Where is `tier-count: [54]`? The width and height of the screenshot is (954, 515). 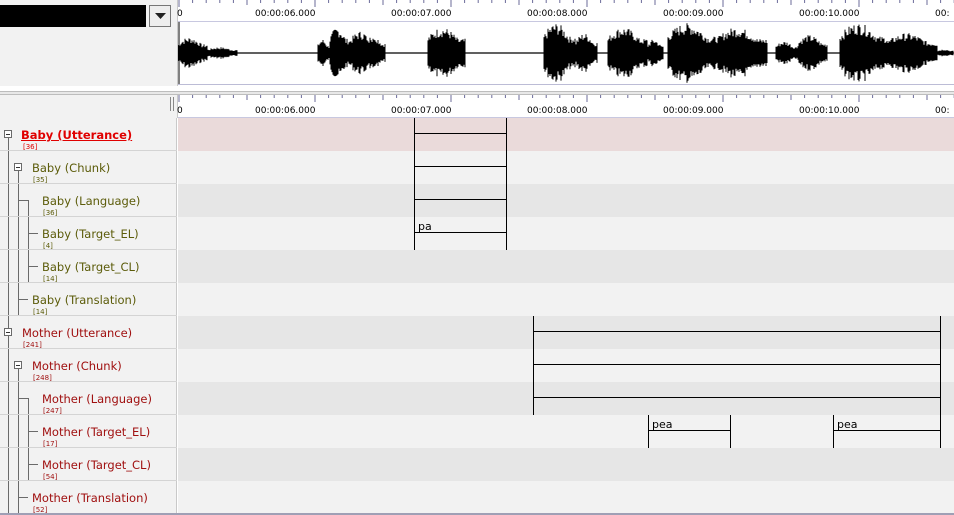
tier-count: [54] is located at coordinates (50, 477).